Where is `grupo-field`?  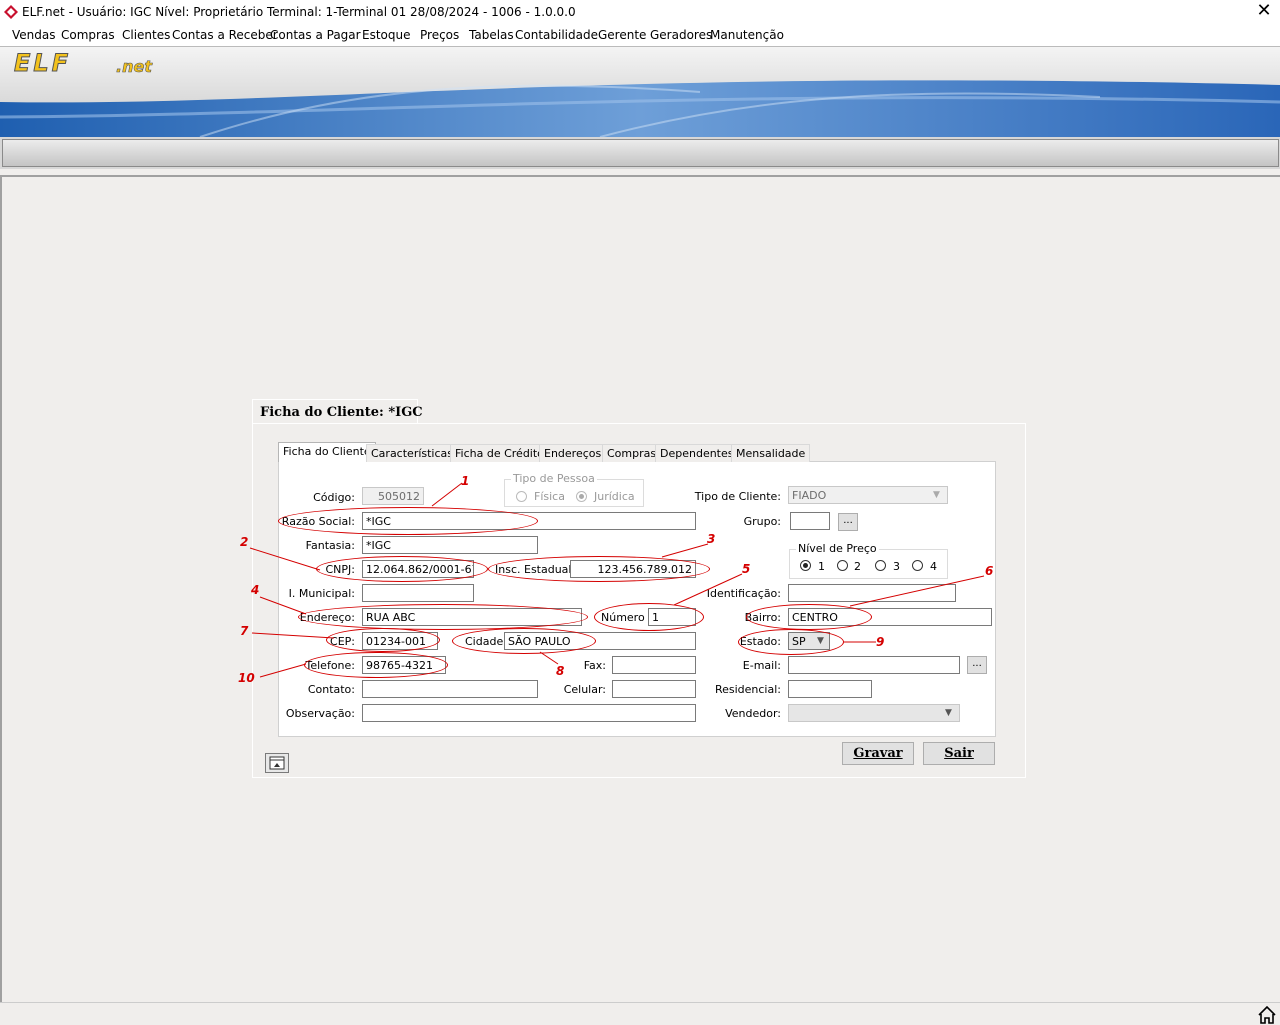 grupo-field is located at coordinates (810, 521).